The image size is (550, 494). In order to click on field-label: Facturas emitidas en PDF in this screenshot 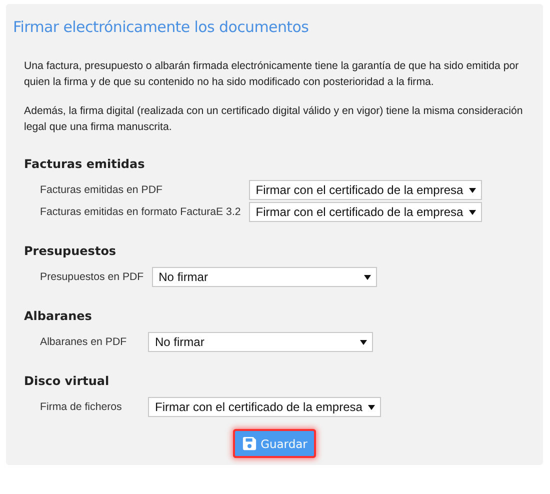, I will do `click(102, 190)`.